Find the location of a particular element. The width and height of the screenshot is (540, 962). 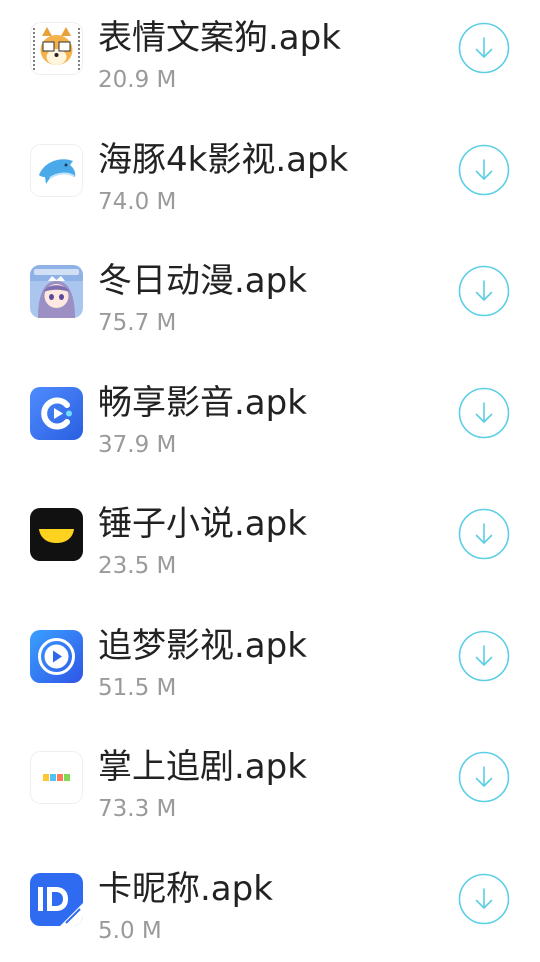

anime-girl-app-icon is located at coordinates (56, 291).